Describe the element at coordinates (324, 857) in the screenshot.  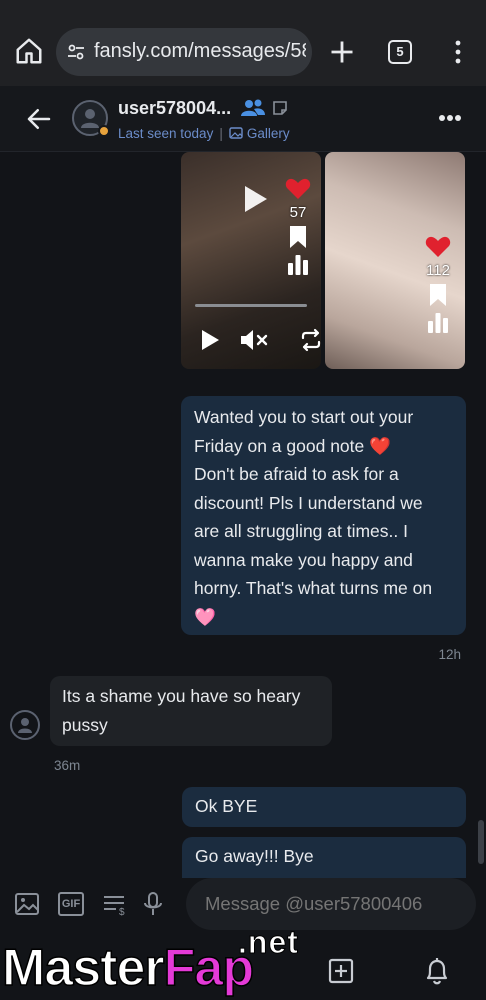
I see `outgoing-message: Go away!!! Bye` at that location.